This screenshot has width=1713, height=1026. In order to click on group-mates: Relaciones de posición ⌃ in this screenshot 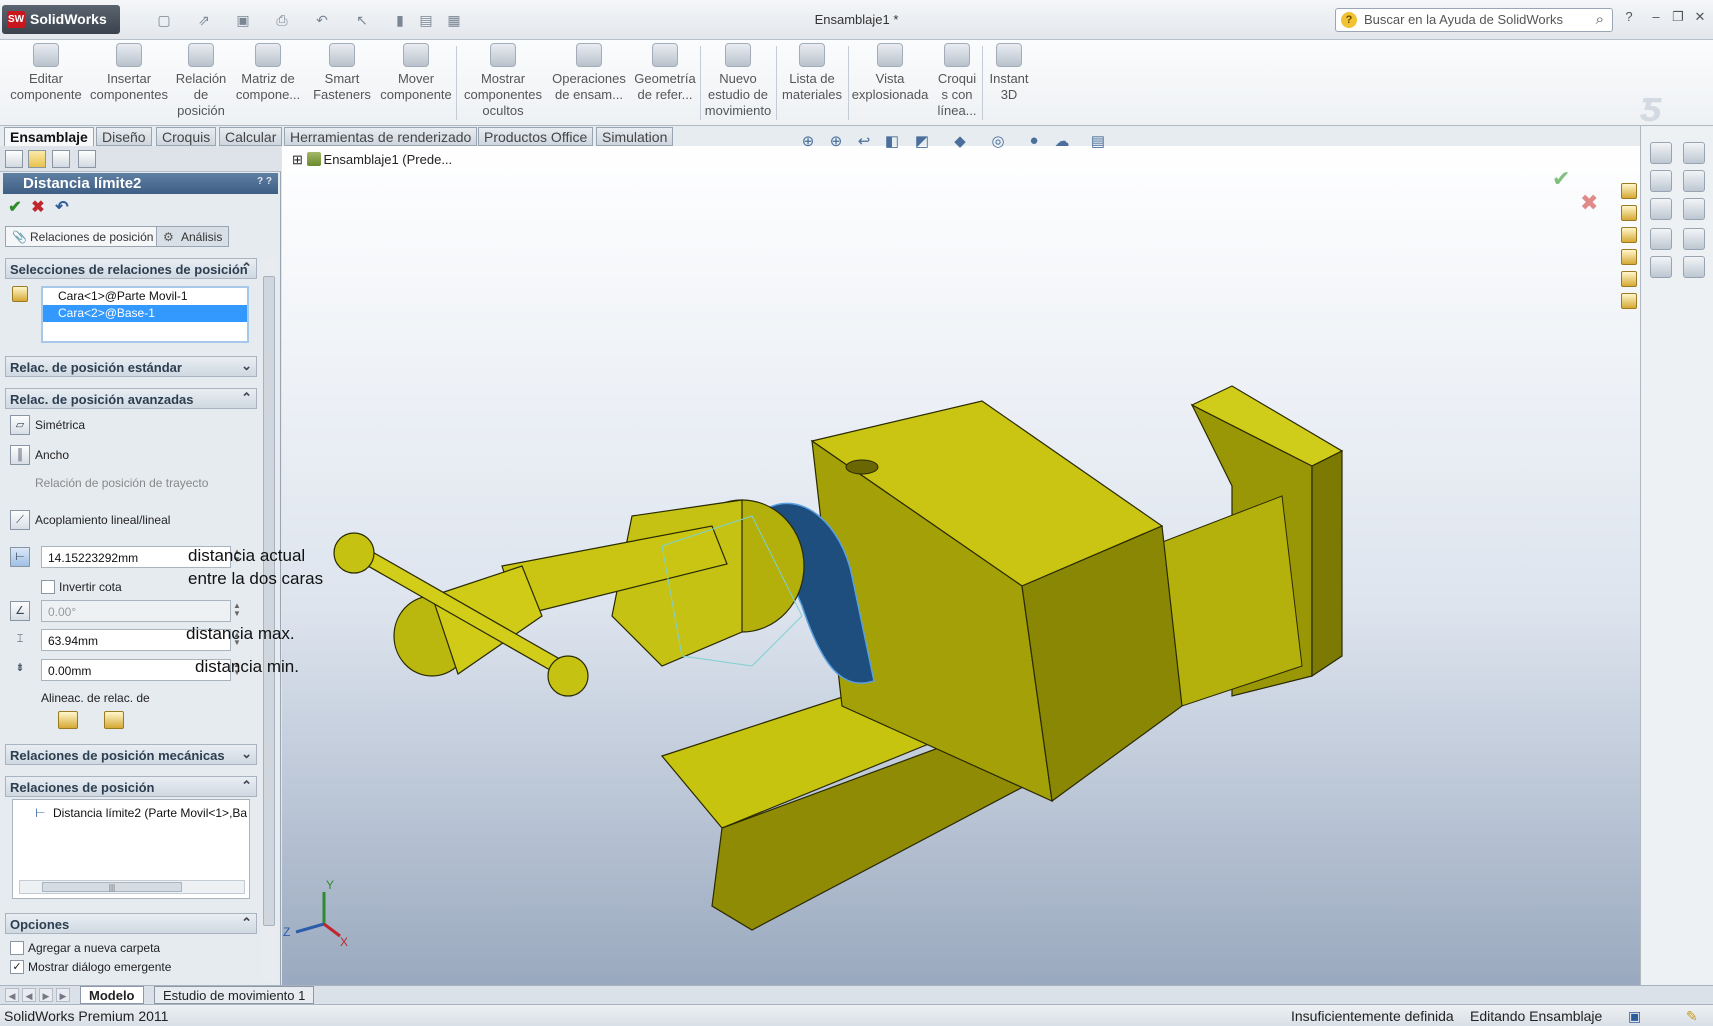, I will do `click(131, 786)`.